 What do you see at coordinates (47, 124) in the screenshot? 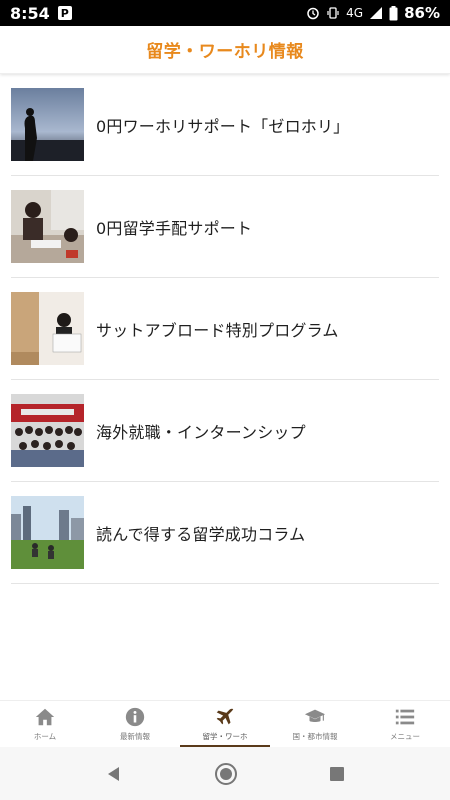
I see `photo-silhouette-city` at bounding box center [47, 124].